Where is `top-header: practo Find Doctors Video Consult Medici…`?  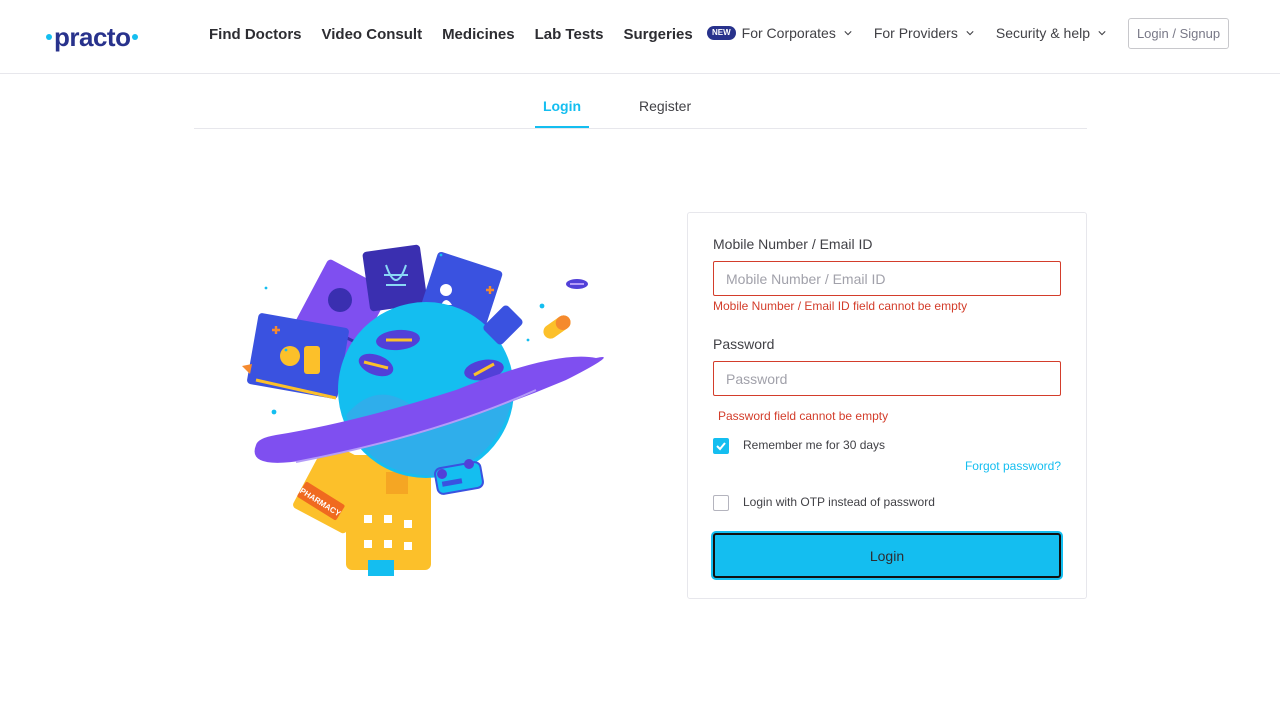
top-header: practo Find Doctors Video Consult Medici… is located at coordinates (640, 37).